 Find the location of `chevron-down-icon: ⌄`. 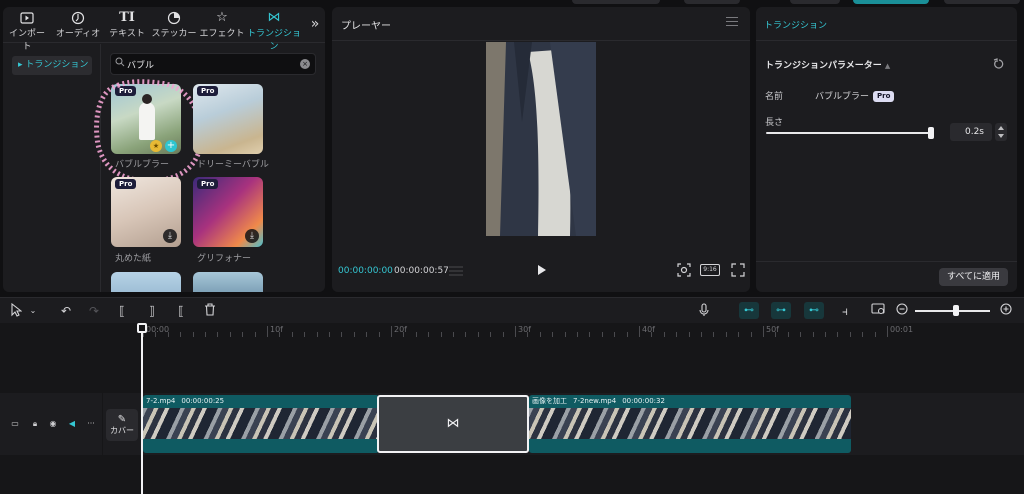

chevron-down-icon: ⌄ is located at coordinates (33, 311).